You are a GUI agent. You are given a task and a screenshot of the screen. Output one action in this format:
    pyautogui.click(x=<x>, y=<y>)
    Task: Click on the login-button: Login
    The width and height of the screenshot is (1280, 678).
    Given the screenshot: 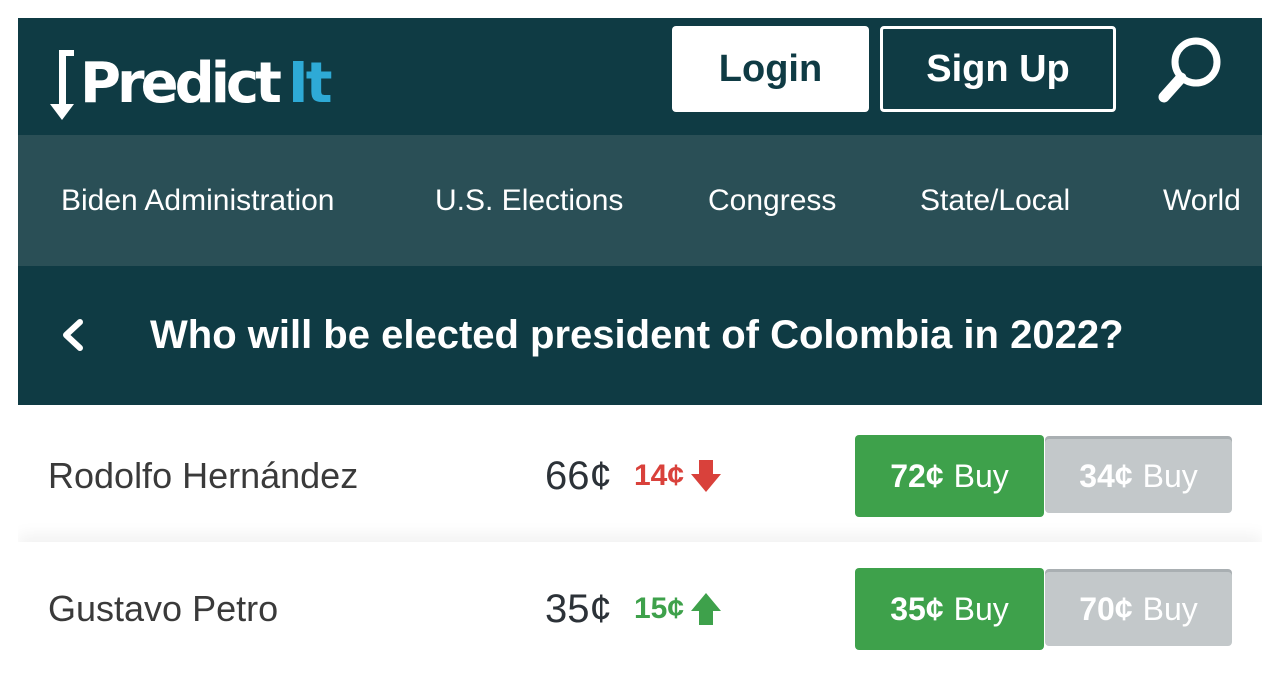 What is the action you would take?
    pyautogui.click(x=770, y=69)
    